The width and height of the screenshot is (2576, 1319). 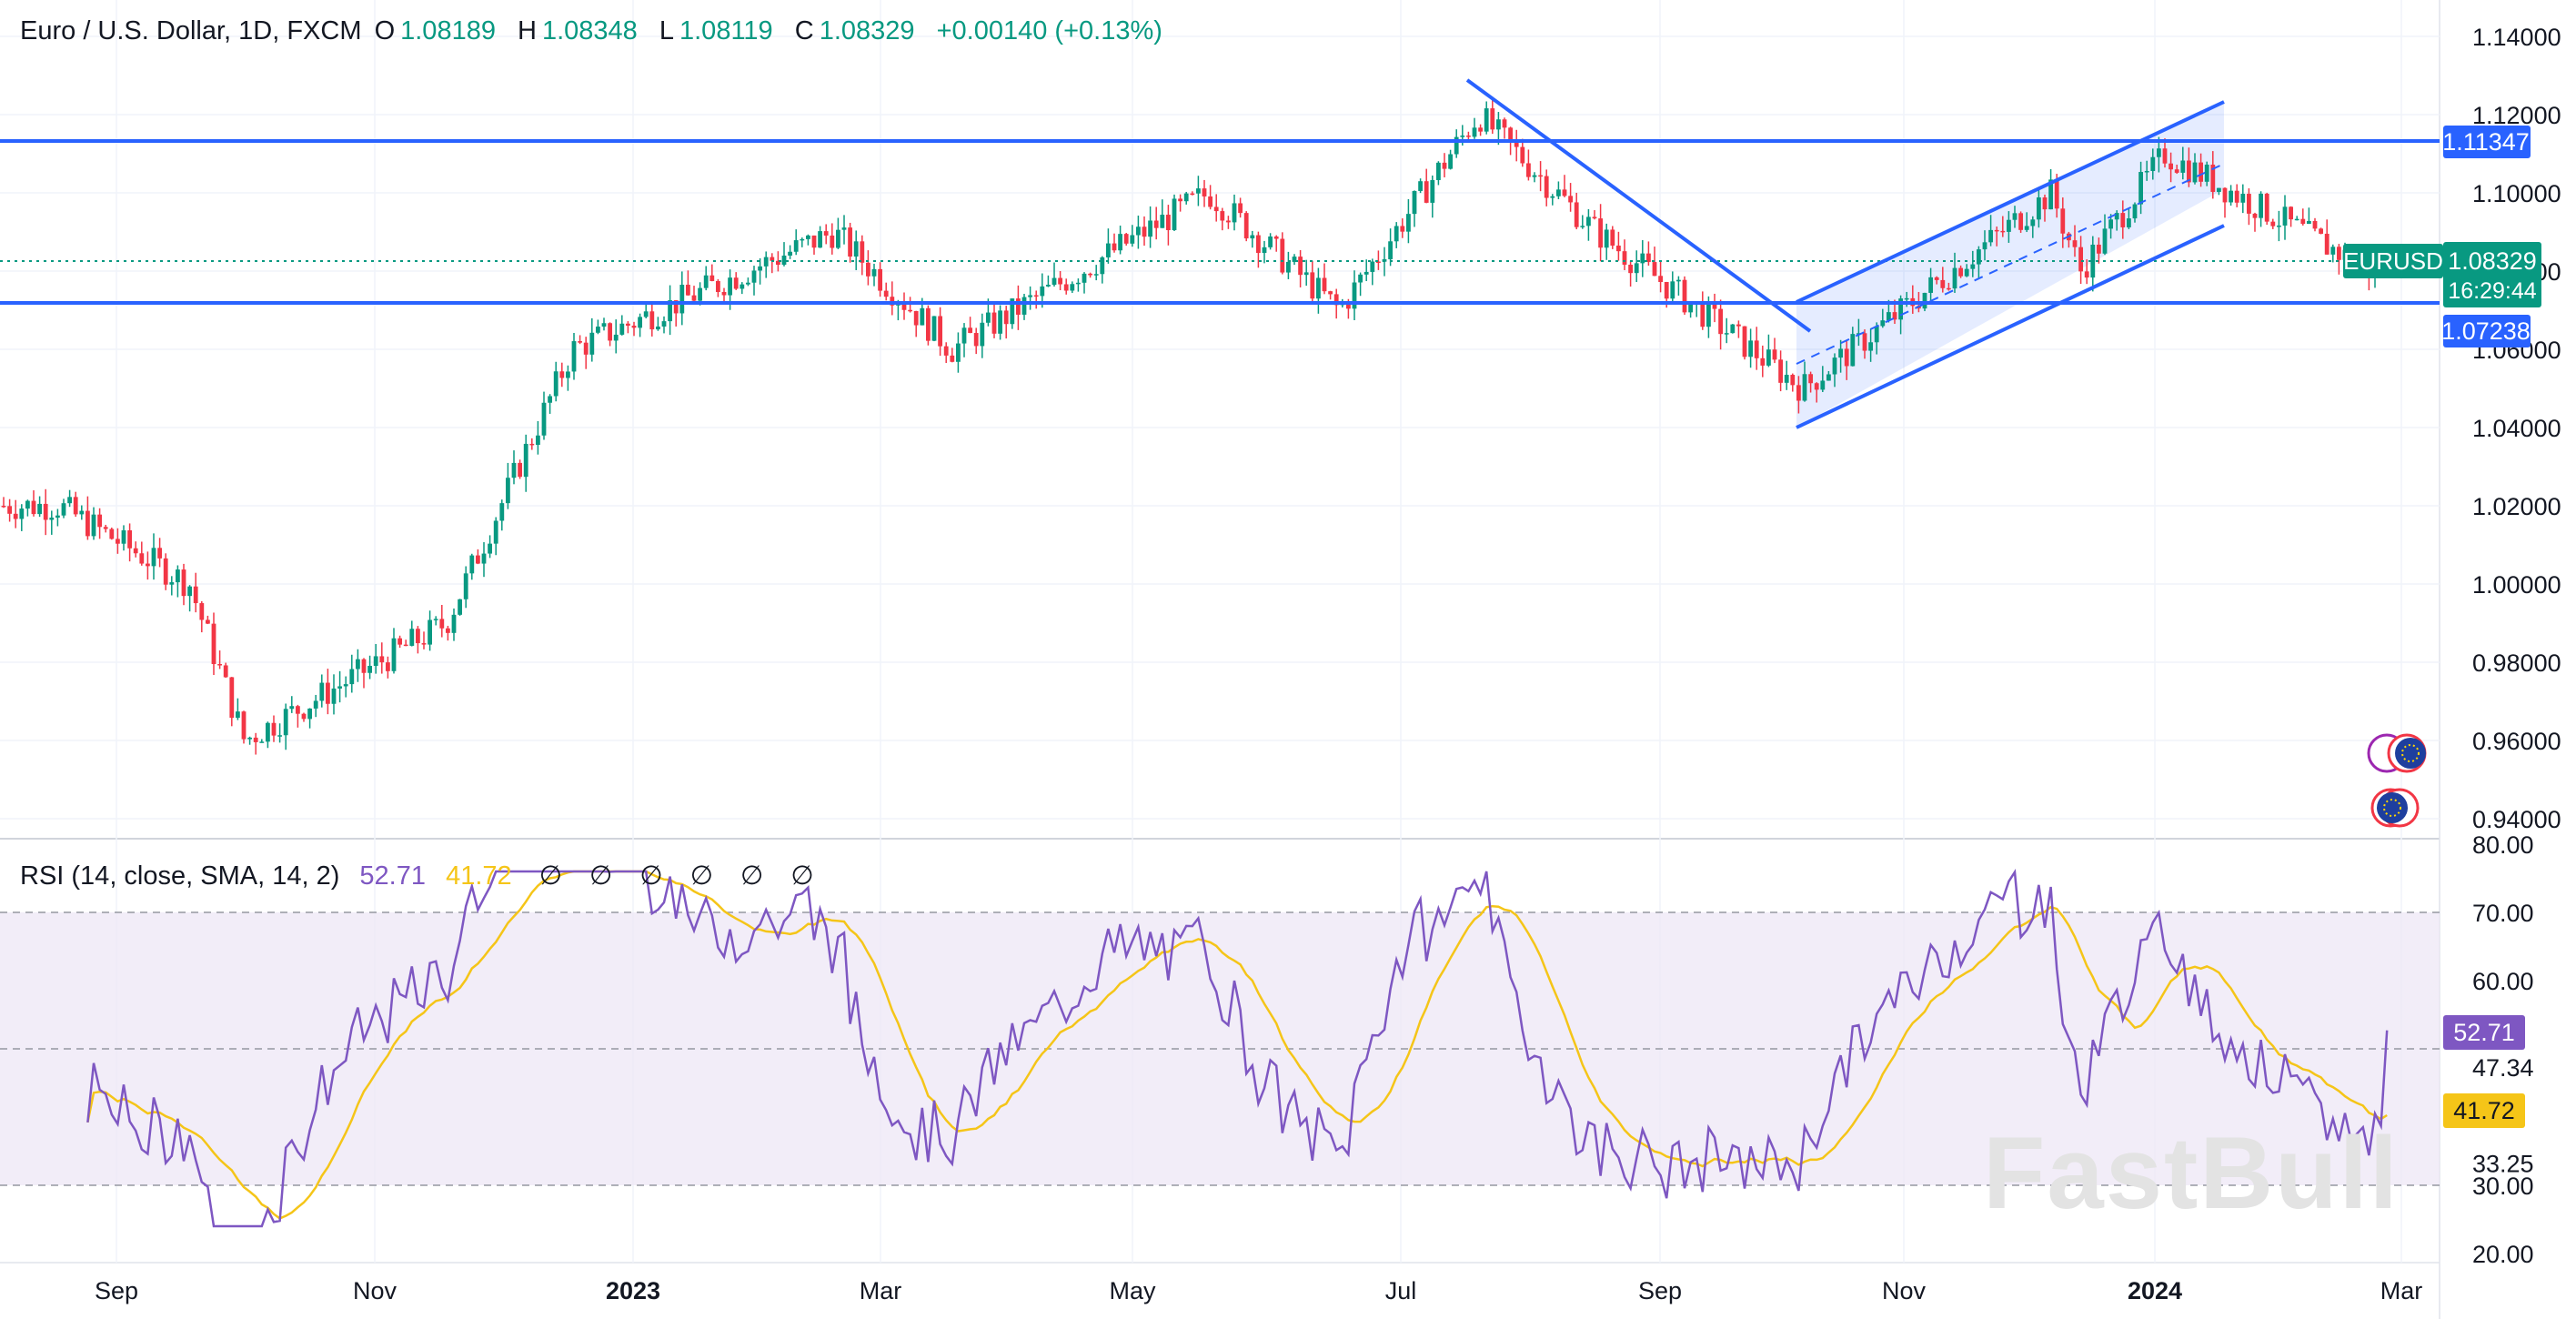 I want to click on change-value: +0.00140 (+0.13%), so click(x=1049, y=30).